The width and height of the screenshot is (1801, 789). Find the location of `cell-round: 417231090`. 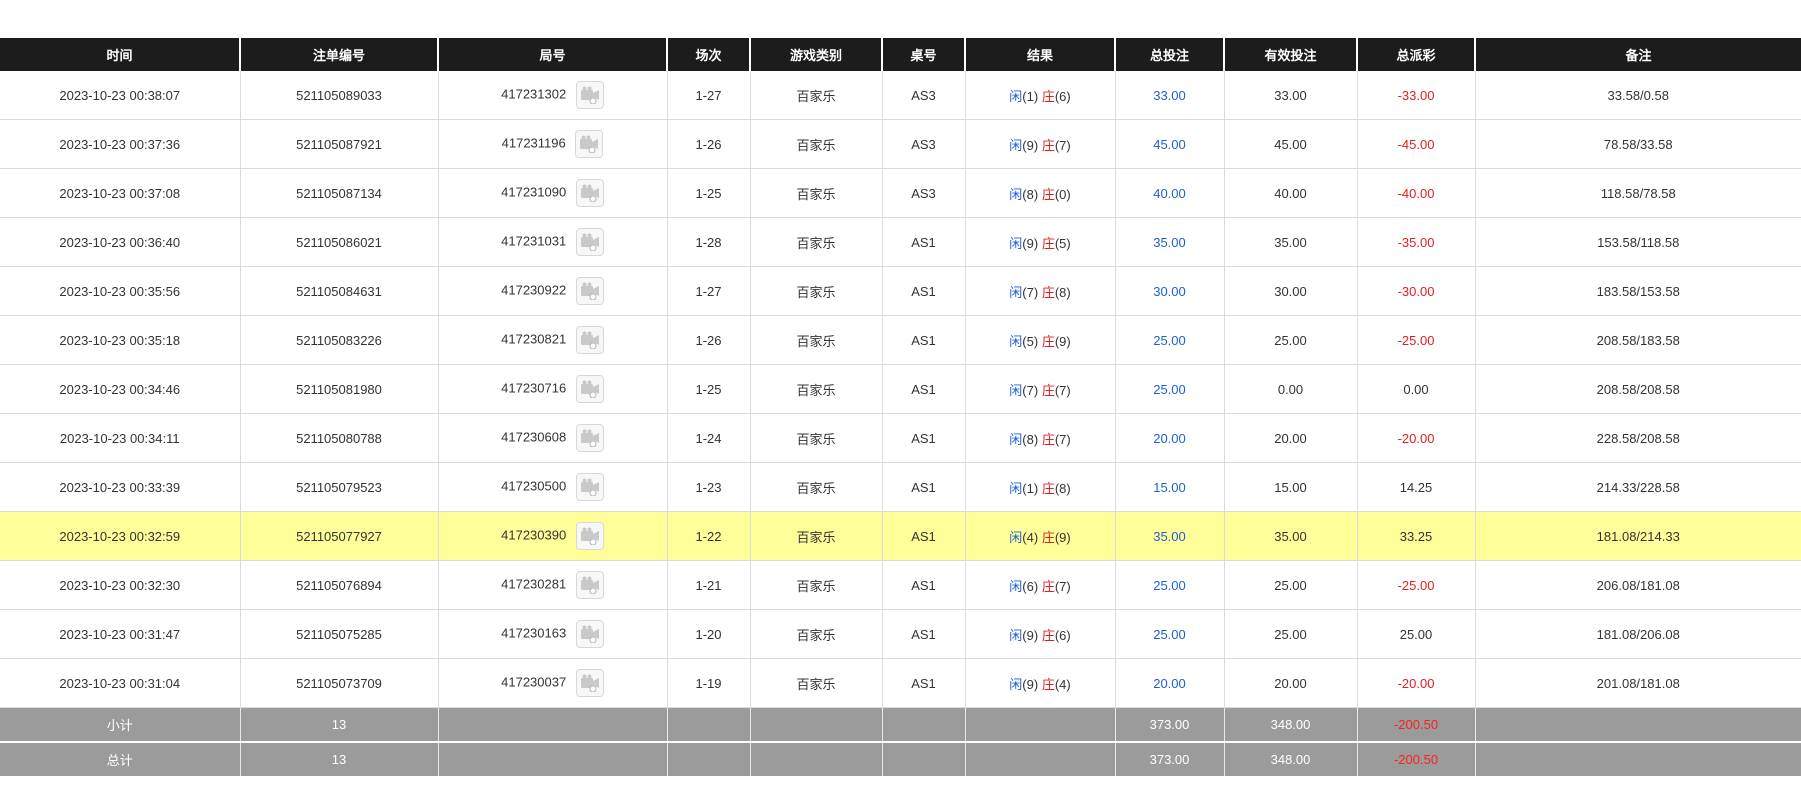

cell-round: 417231090 is located at coordinates (552, 193).